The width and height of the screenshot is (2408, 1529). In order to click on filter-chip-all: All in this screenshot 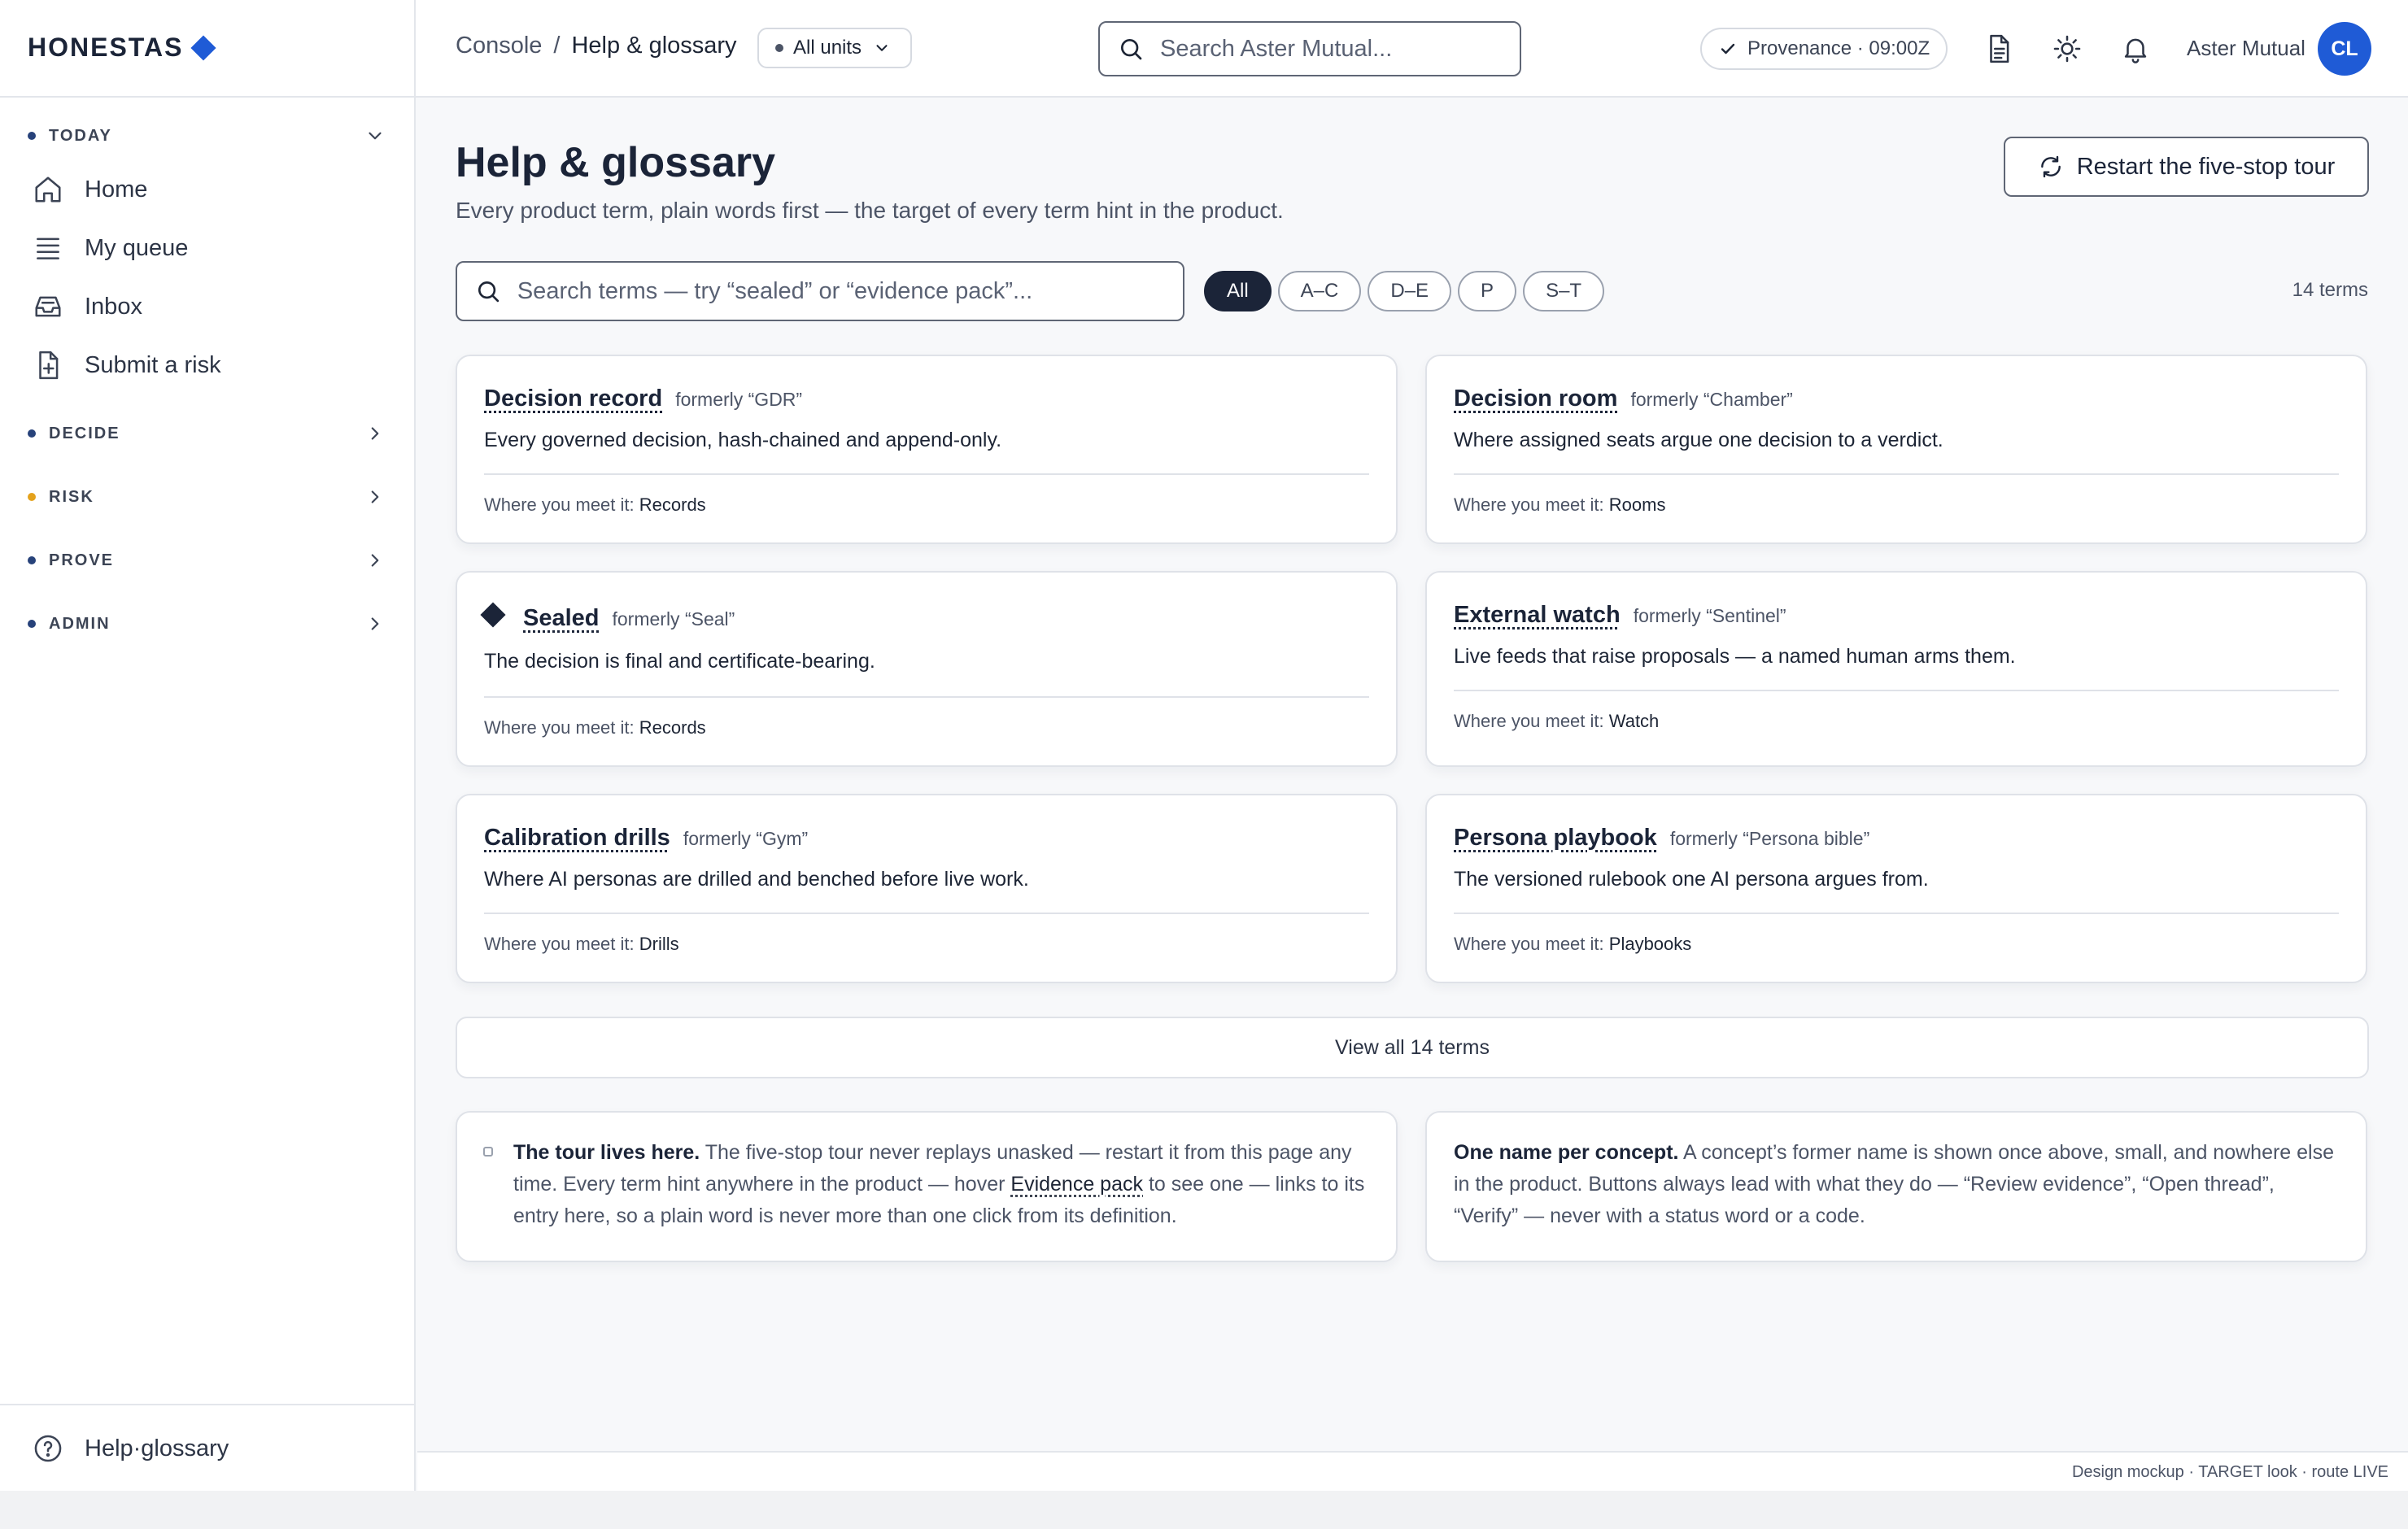, I will do `click(1238, 291)`.